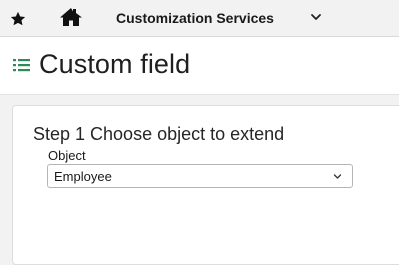 Image resolution: width=399 pixels, height=265 pixels. I want to click on step-title: Step 1 Choose object to extend, so click(159, 134).